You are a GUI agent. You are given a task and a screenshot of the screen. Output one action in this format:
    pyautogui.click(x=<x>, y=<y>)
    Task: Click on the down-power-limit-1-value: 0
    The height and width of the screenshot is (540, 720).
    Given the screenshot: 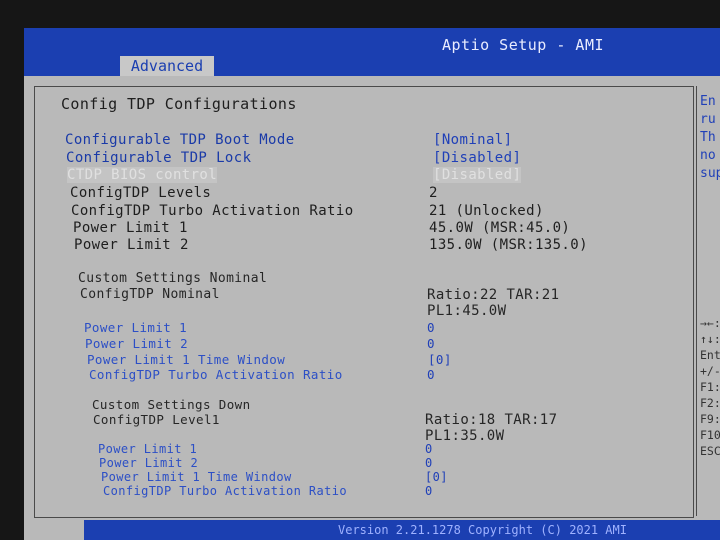 What is the action you would take?
    pyautogui.click(x=429, y=449)
    